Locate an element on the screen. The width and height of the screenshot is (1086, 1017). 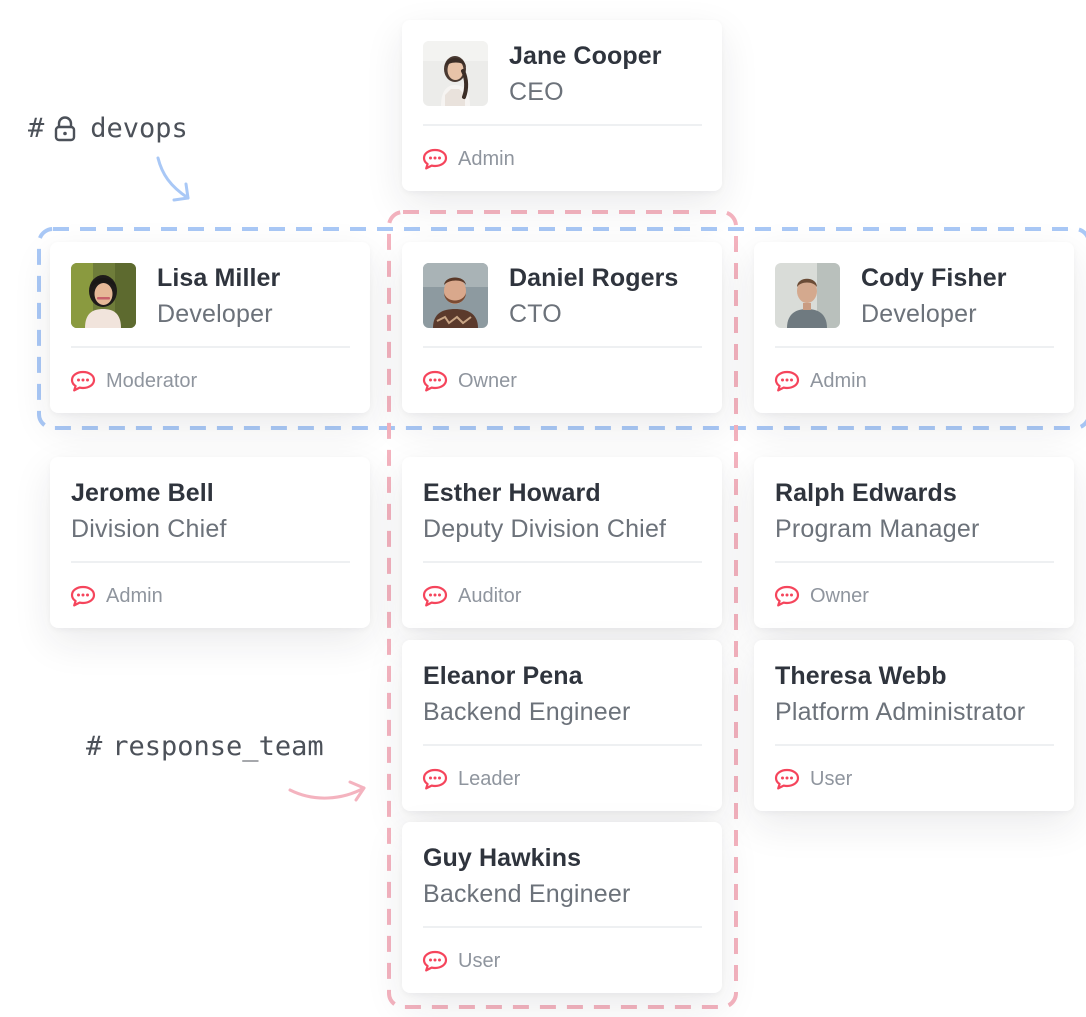
member-card: Eleanor Pena Backend Engineer Leader is located at coordinates (562, 725).